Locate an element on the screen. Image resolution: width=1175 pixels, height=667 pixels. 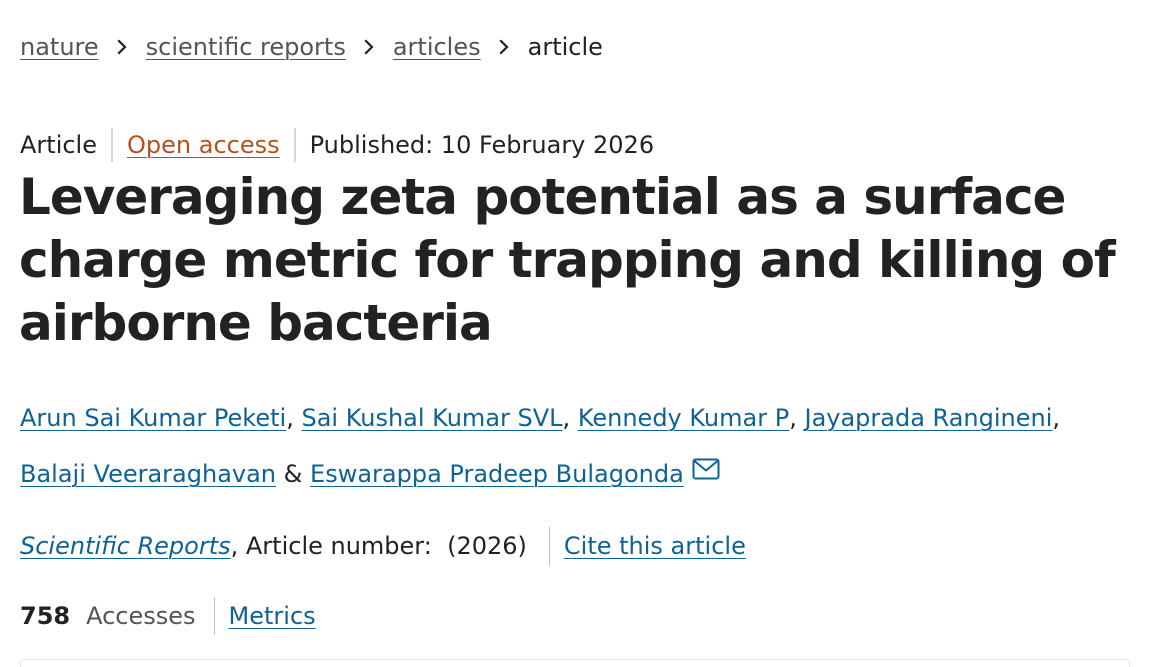
content-box-edge is located at coordinates (575, 663).